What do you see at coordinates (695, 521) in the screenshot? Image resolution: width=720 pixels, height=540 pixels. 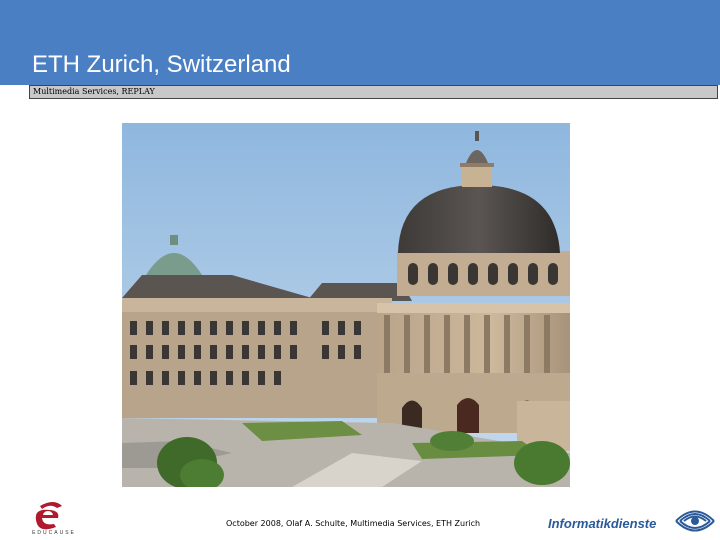 I see `informatikdienste-icon` at bounding box center [695, 521].